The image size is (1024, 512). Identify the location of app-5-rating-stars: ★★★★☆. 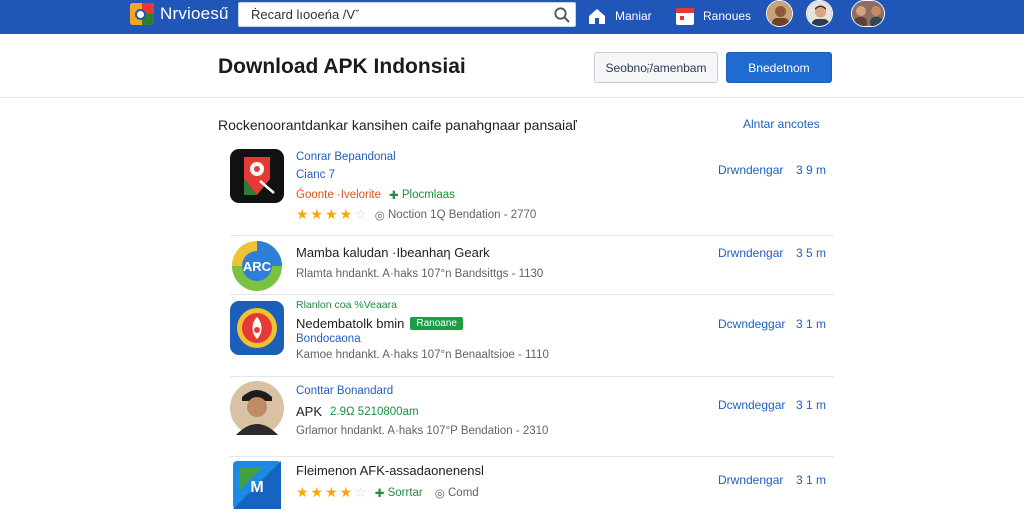
(332, 492).